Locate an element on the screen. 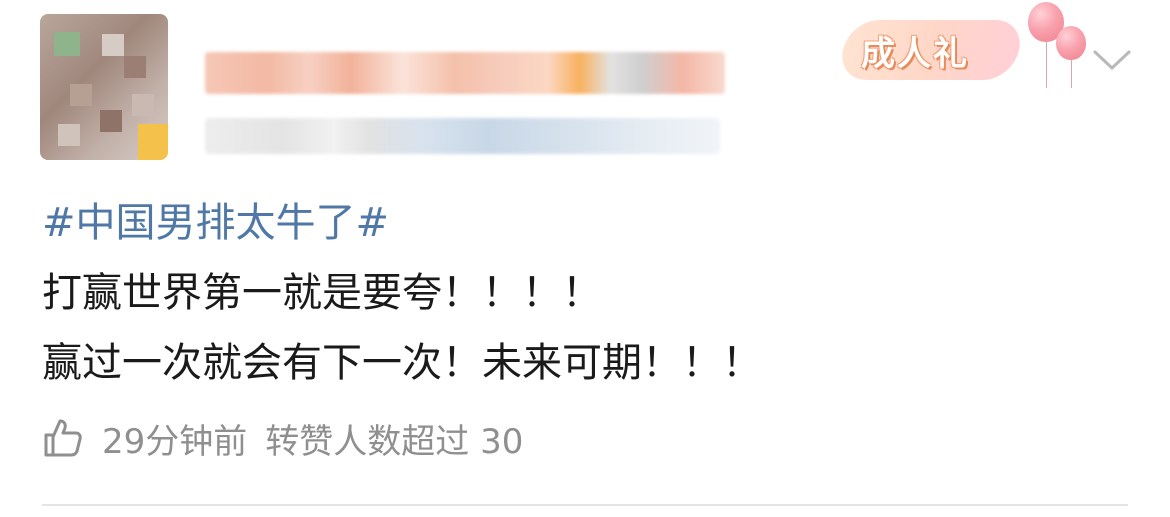 This screenshot has height=517, width=1170. badge-label: 成人礼 is located at coordinates (915, 54).